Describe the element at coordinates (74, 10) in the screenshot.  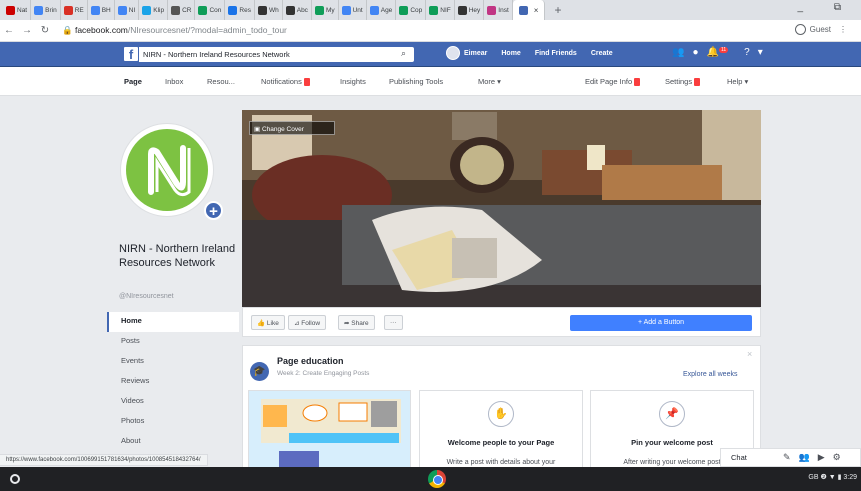
I see `browser-tab: RE` at that location.